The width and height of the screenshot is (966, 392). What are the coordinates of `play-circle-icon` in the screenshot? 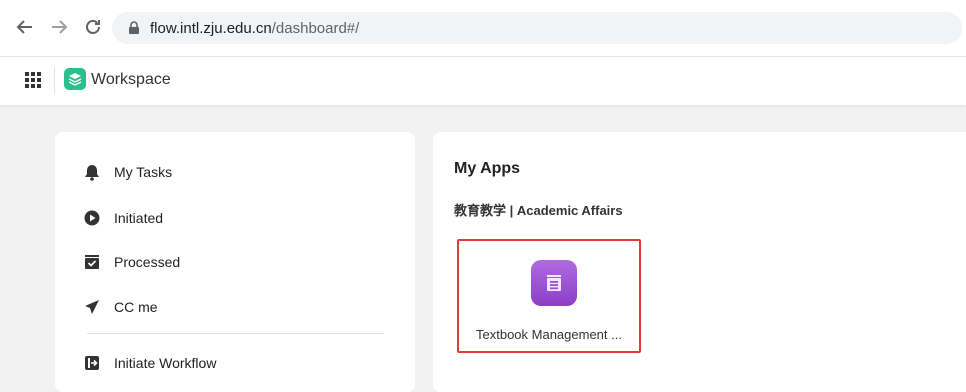 It's located at (92, 218).